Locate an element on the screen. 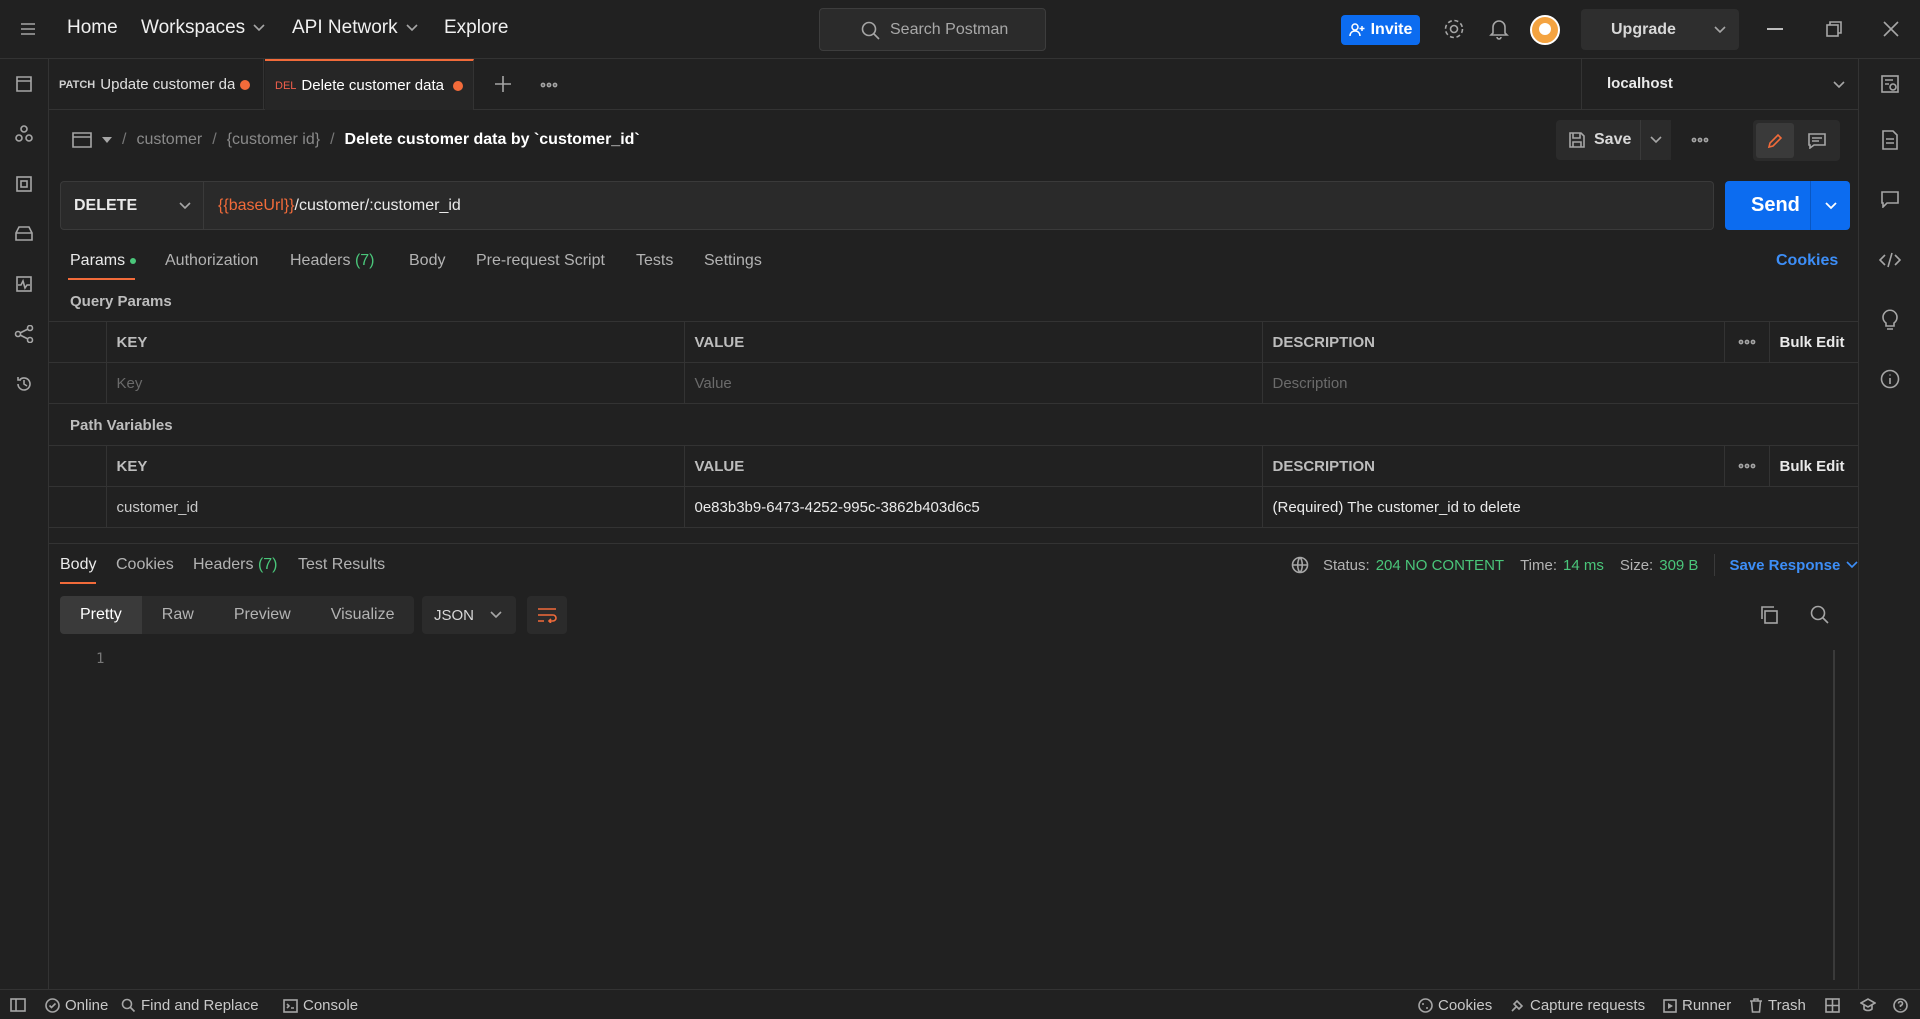 The image size is (1920, 1019). edit-mode-button is located at coordinates (1775, 140).